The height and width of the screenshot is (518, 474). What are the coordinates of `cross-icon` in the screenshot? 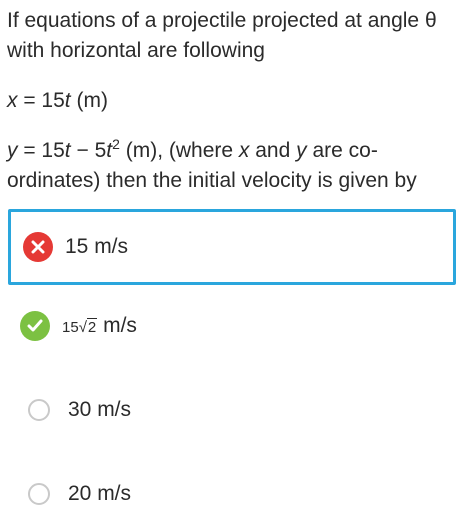 It's located at (38, 247).